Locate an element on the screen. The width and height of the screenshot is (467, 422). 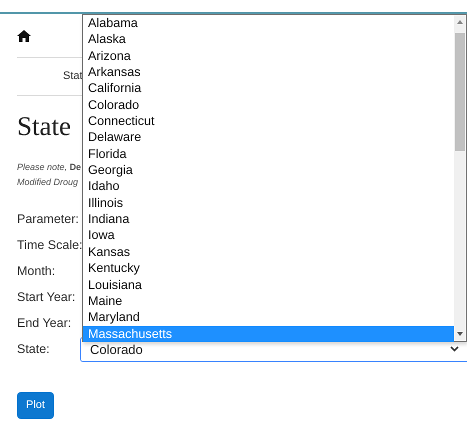
plot-button: Plot is located at coordinates (35, 405).